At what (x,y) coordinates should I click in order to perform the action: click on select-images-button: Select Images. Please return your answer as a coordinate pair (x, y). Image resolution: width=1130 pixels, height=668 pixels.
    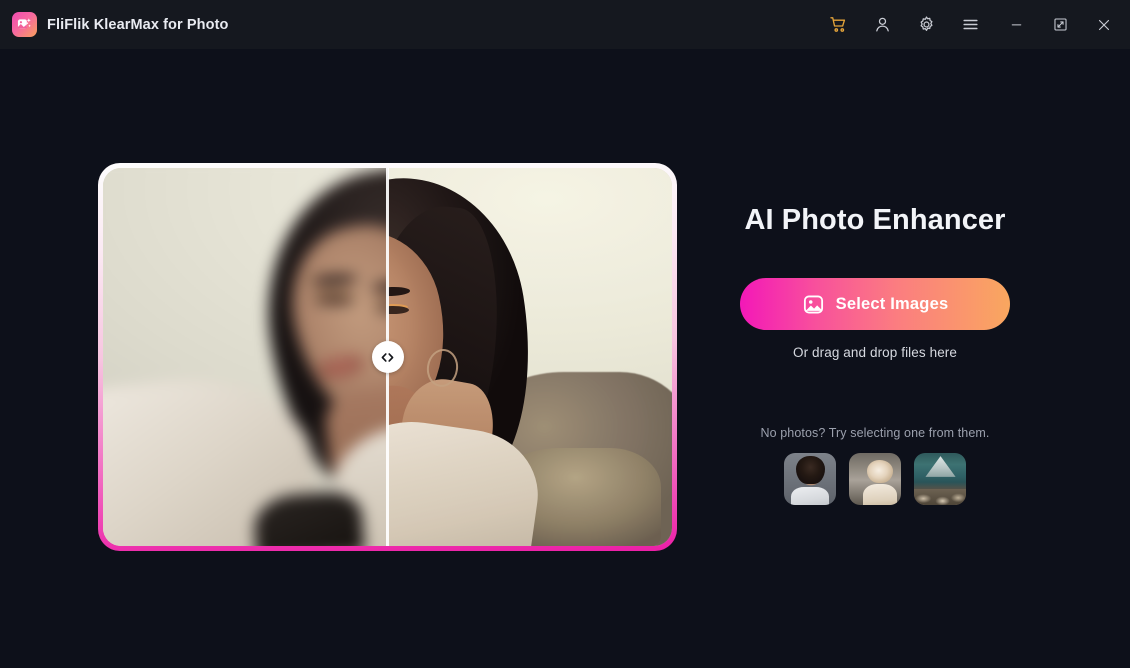
    Looking at the image, I should click on (875, 304).